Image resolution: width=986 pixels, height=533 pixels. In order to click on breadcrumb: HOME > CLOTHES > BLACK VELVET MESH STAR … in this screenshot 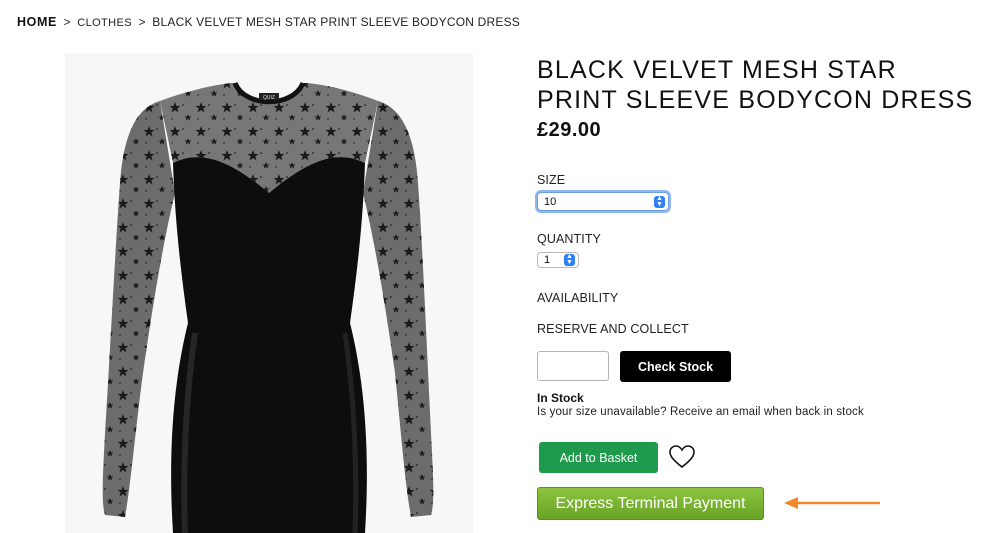, I will do `click(268, 22)`.